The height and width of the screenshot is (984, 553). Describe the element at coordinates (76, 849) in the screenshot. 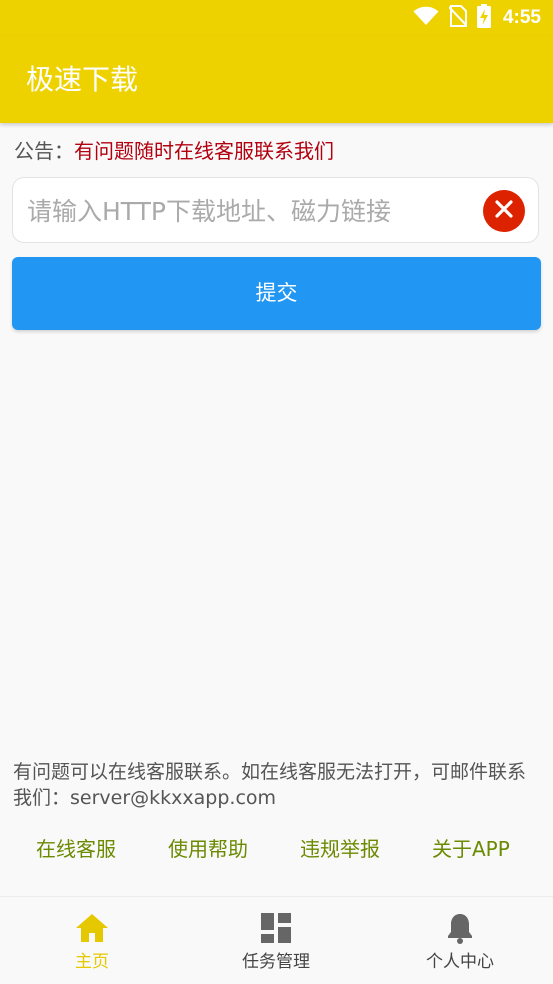

I see `online-service-link: 在线客服` at that location.